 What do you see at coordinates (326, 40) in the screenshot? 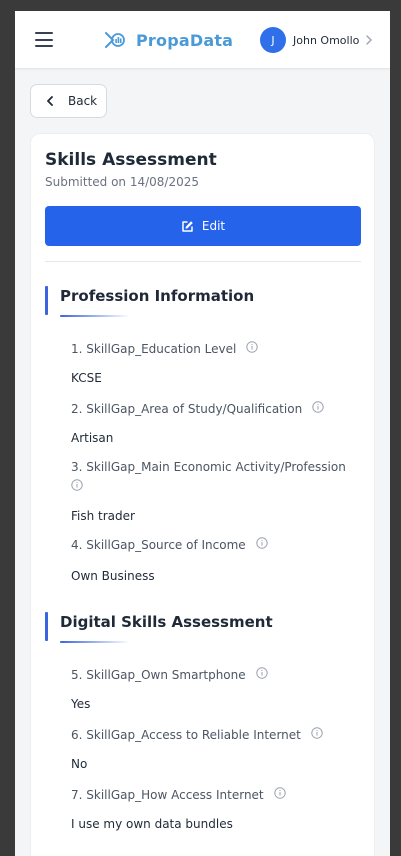
I see `user-name: John Omollo` at bounding box center [326, 40].